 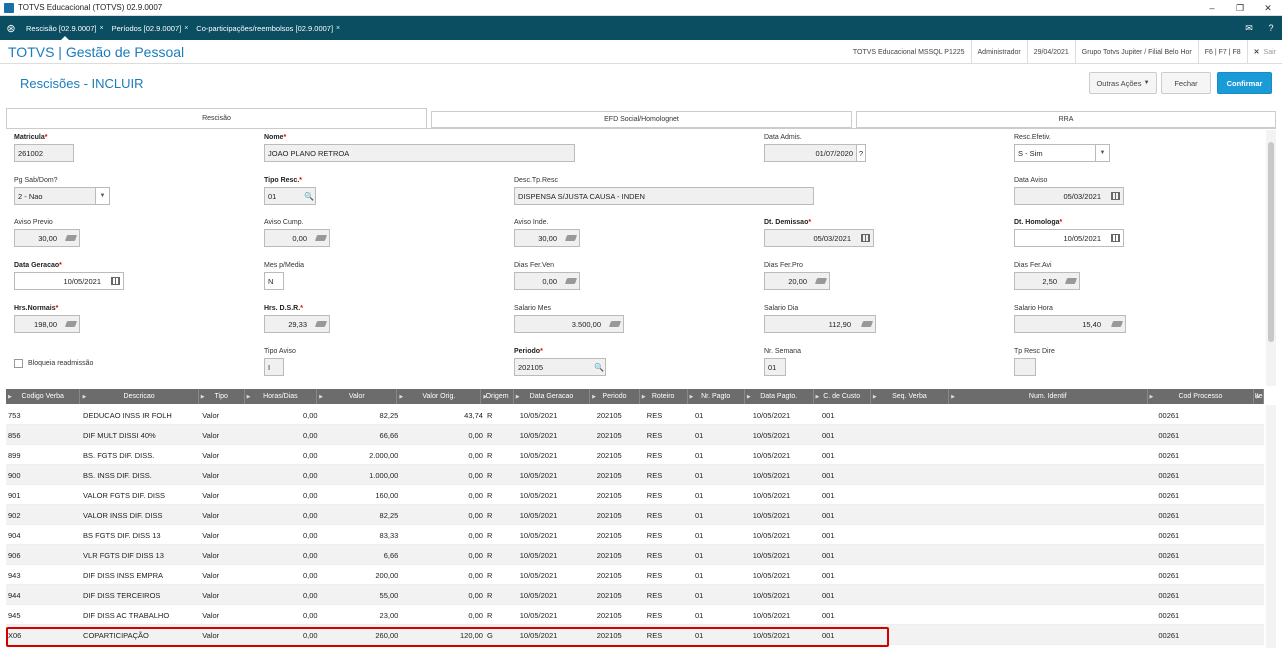 I want to click on column-header: ▶ Num. Identif, so click(x=1048, y=396).